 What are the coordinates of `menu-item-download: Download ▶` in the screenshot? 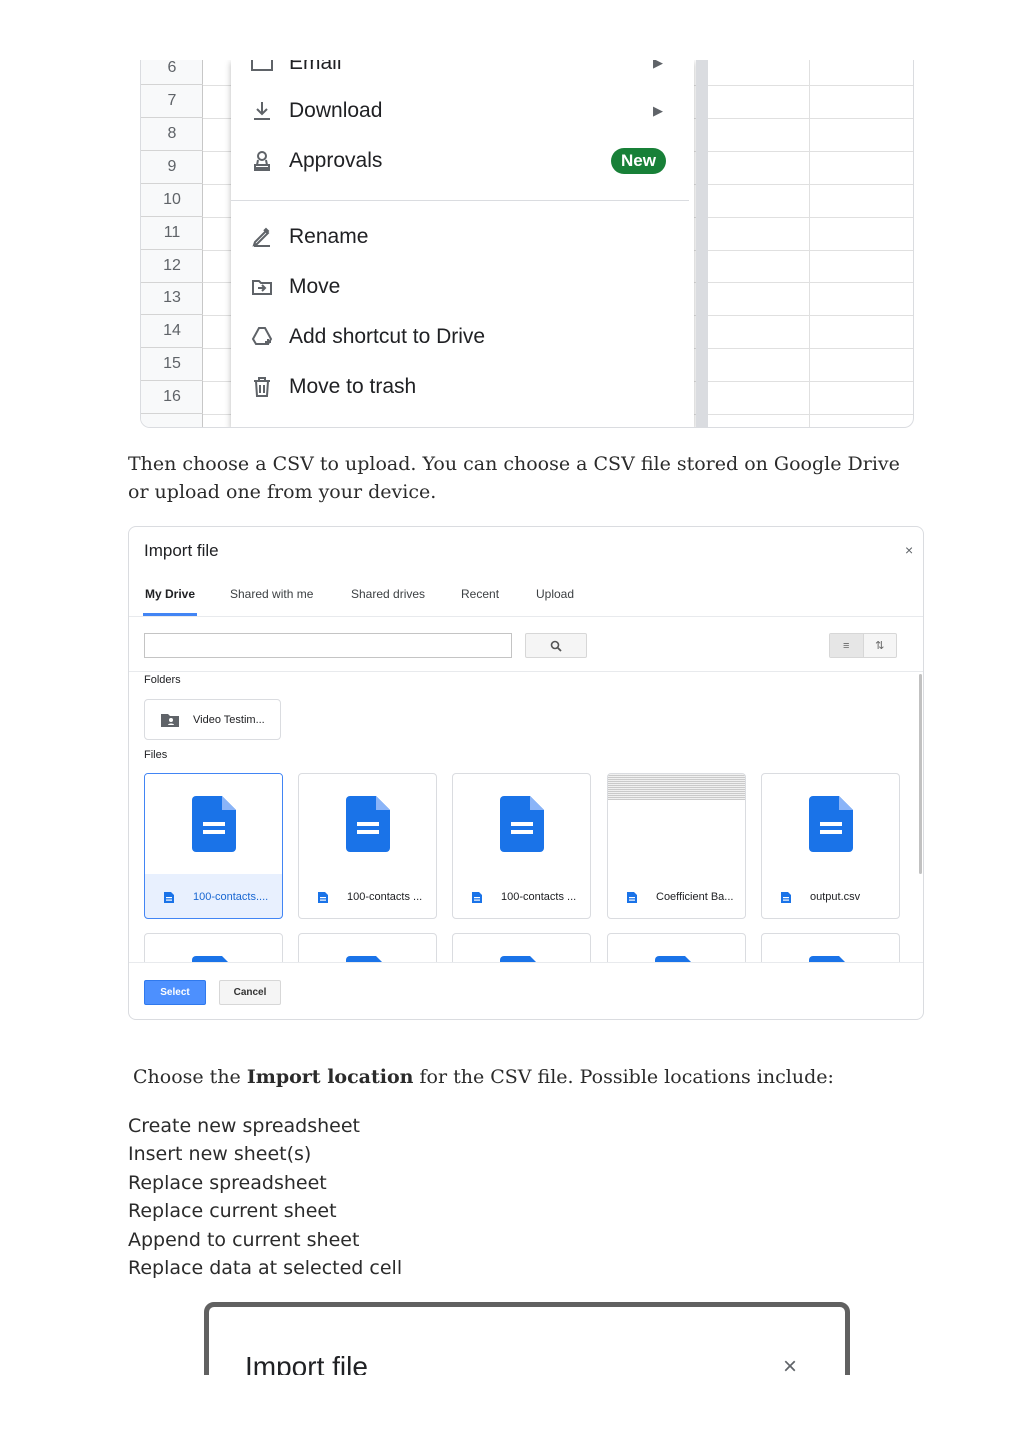 It's located at (462, 111).